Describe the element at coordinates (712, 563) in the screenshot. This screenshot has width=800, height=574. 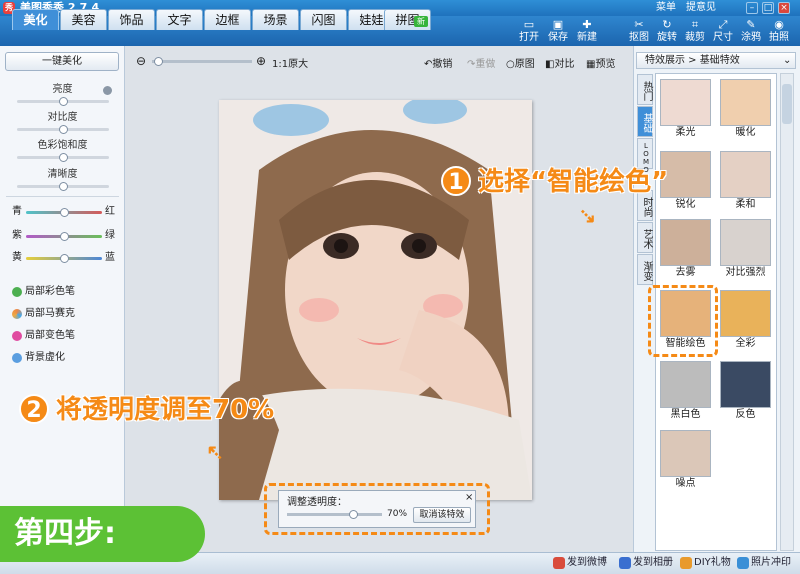
I see `diy-gift-link: DIY礼物` at that location.